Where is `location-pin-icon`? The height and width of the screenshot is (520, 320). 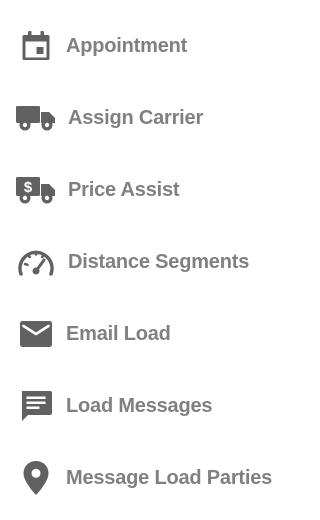 location-pin-icon is located at coordinates (36, 478).